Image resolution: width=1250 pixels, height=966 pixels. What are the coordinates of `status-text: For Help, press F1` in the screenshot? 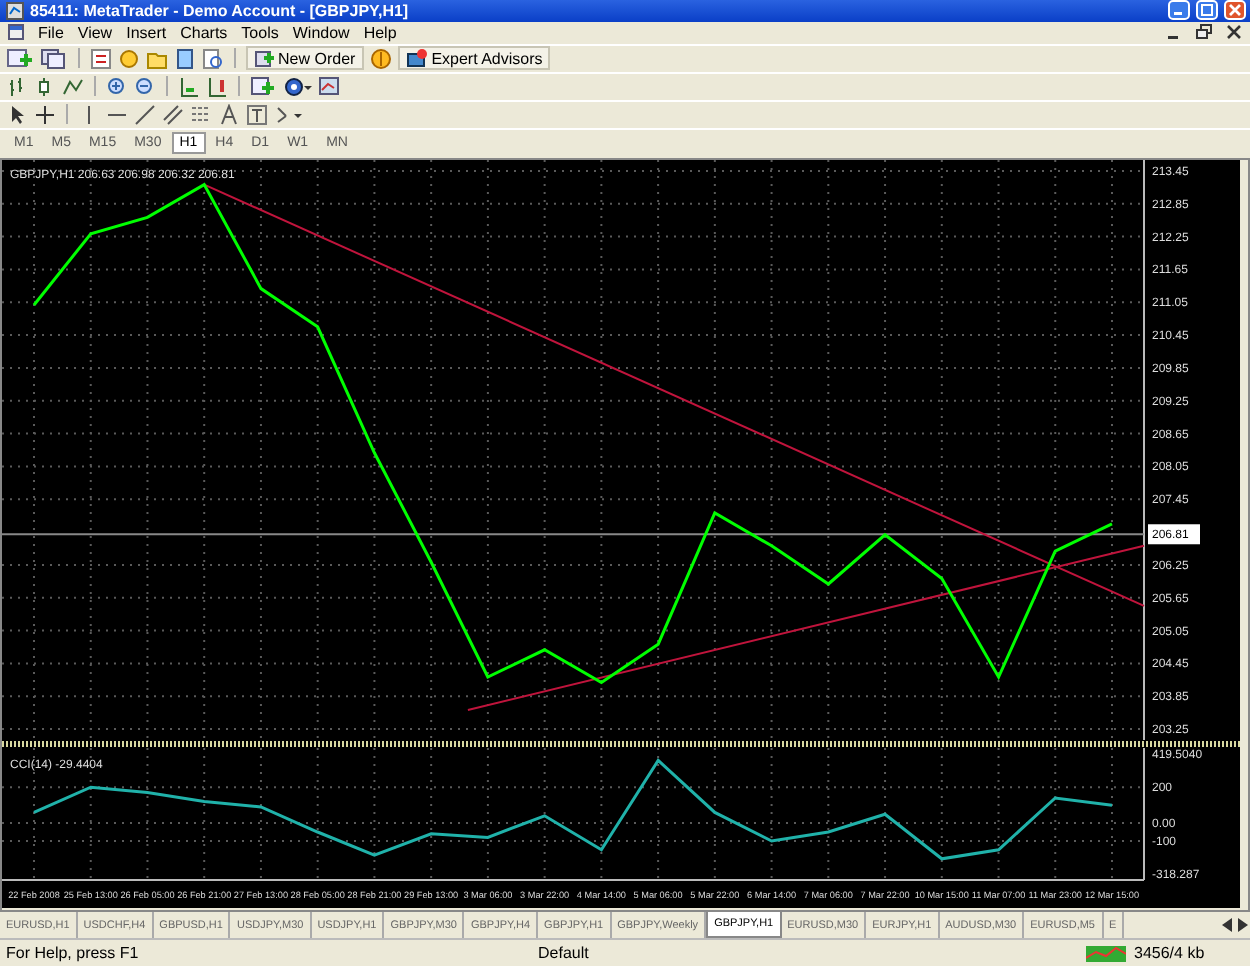 It's located at (73, 953).